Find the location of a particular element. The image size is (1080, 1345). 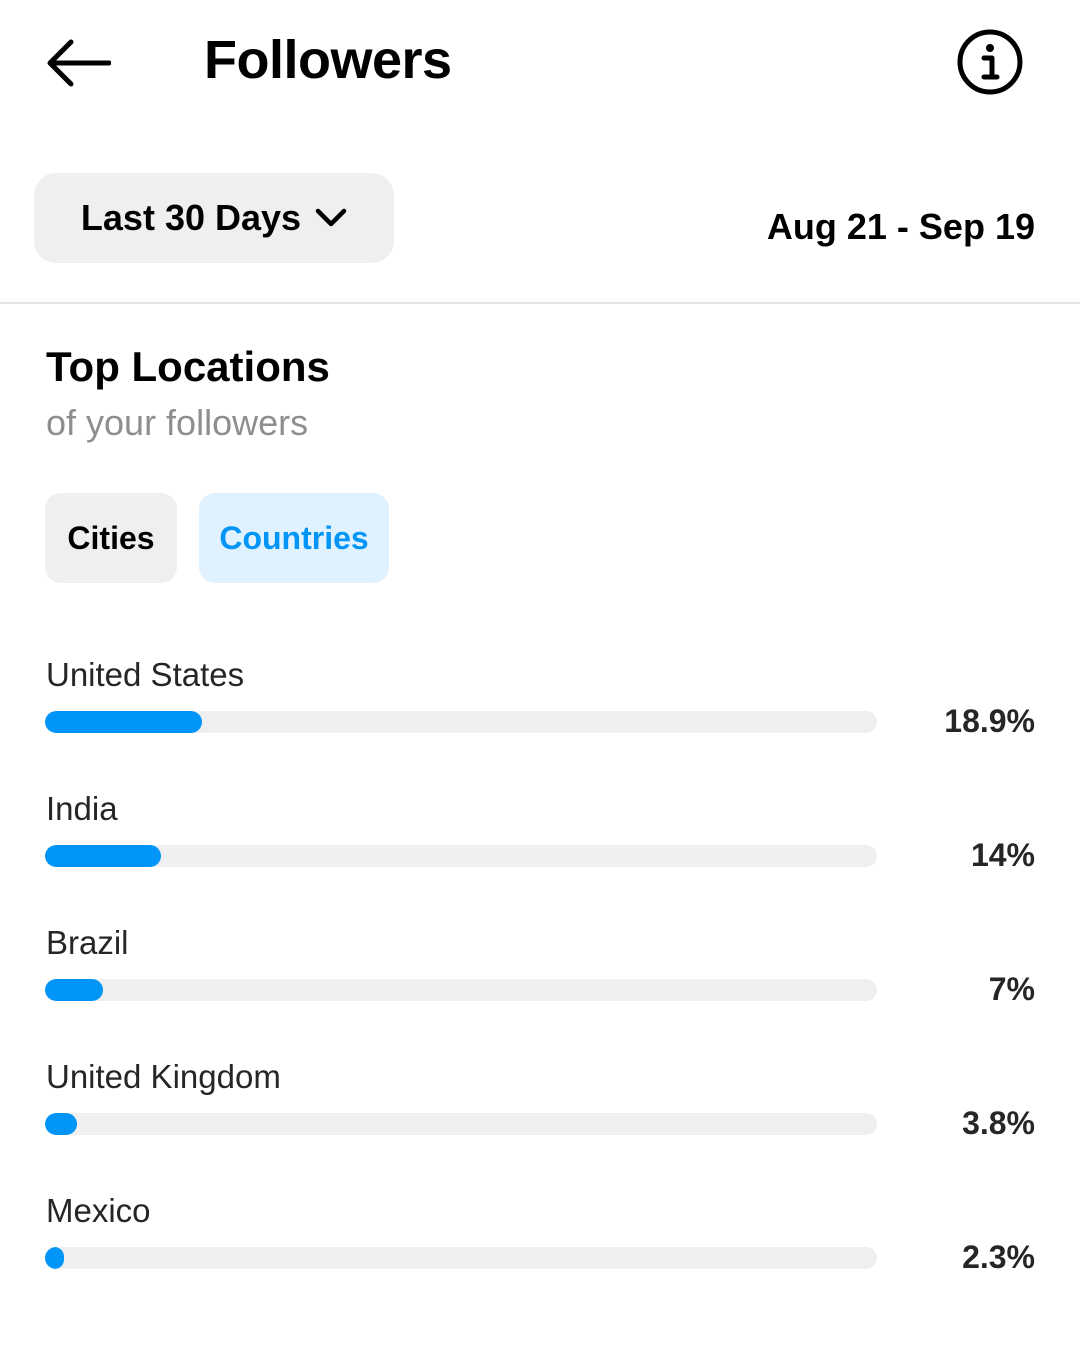

arrow-left-icon is located at coordinates (79, 63).